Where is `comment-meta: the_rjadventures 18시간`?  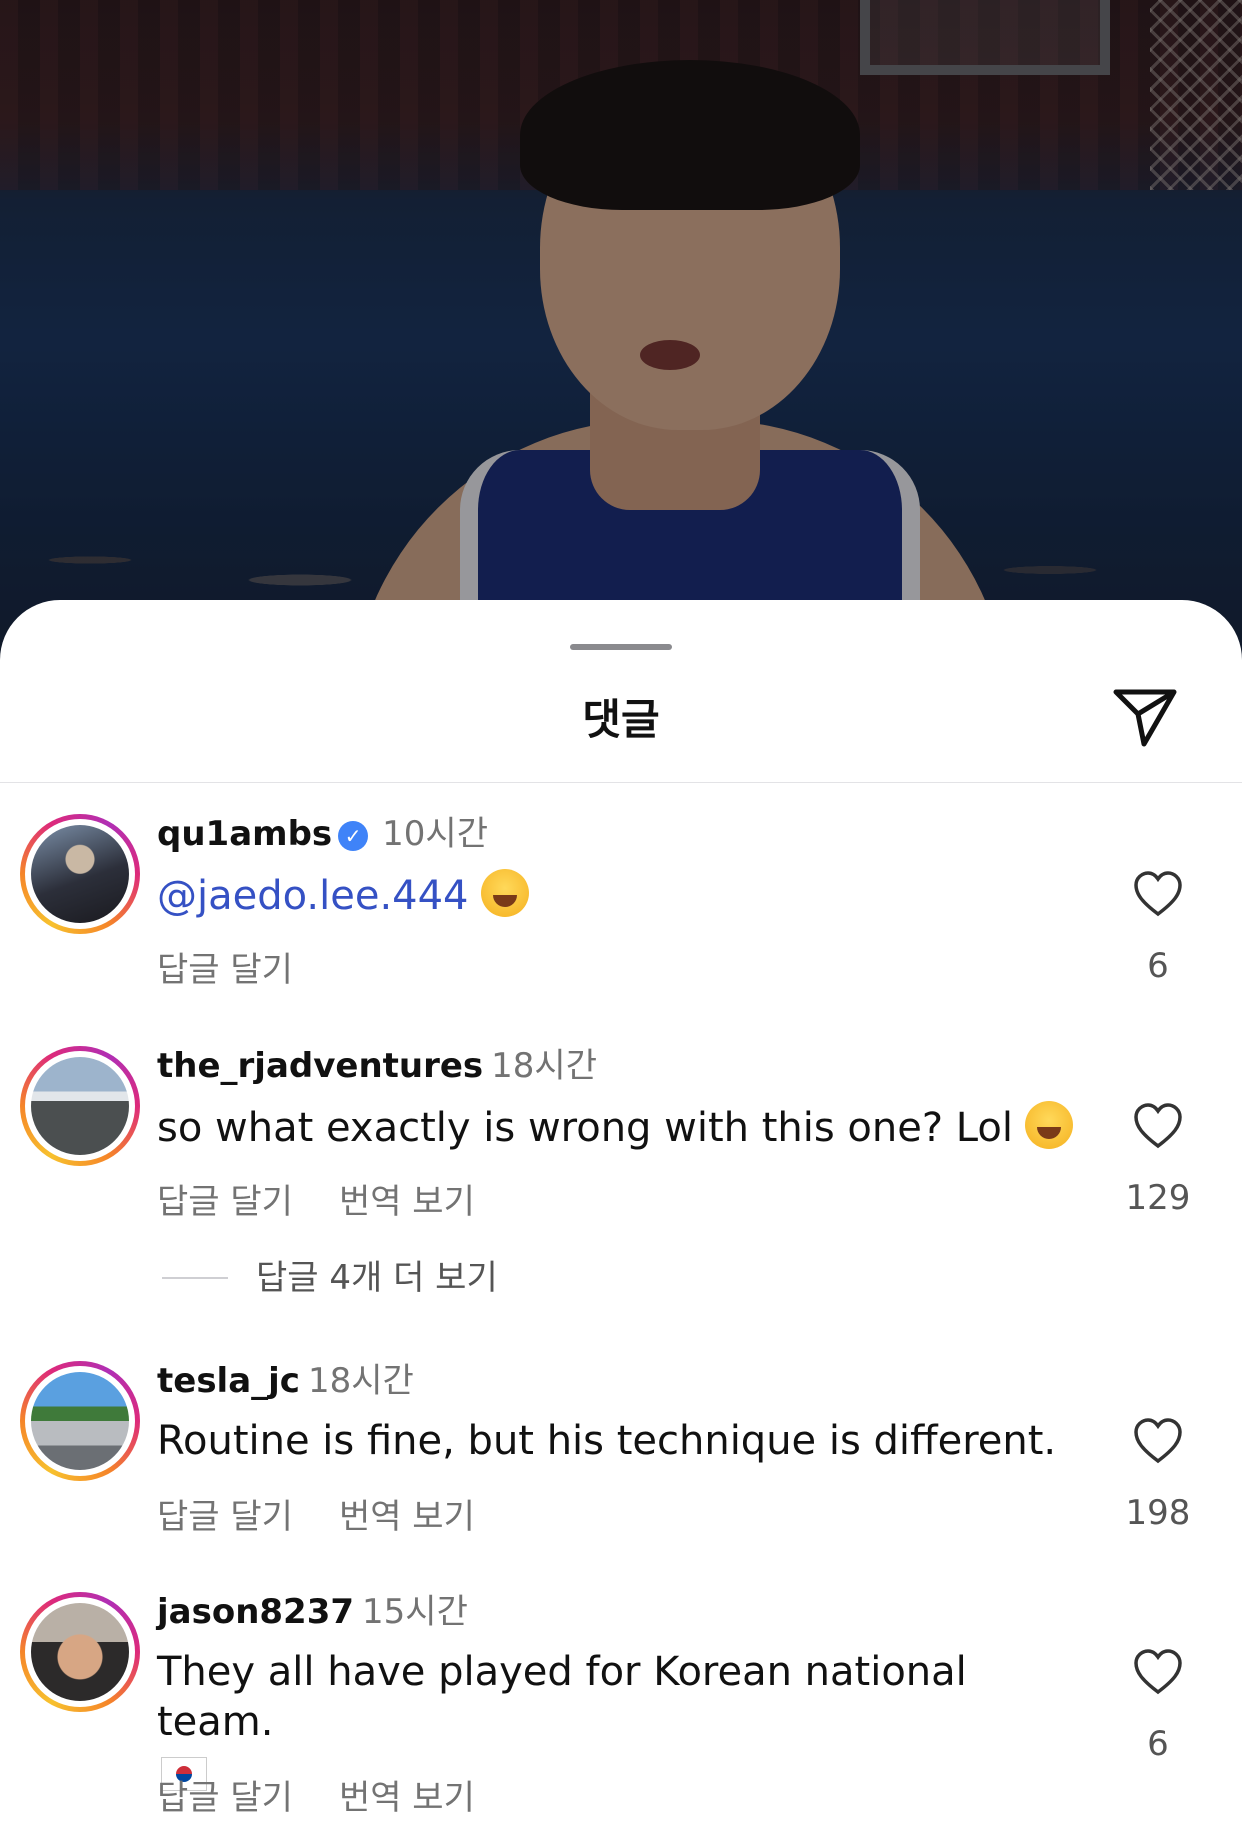 comment-meta: the_rjadventures 18시간 is located at coordinates (377, 1066).